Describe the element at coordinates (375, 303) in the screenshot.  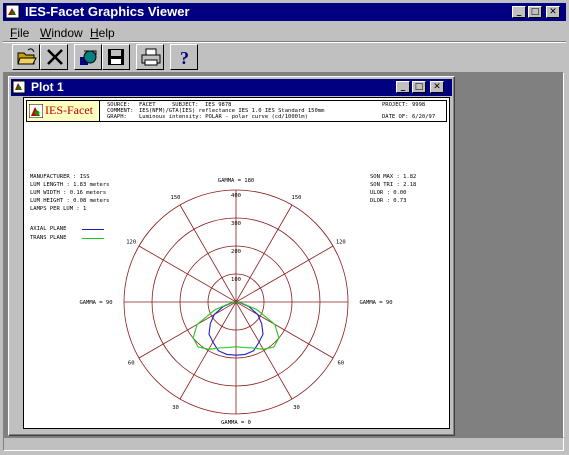
I see `gamma-label-right: GAMMA = 90` at that location.